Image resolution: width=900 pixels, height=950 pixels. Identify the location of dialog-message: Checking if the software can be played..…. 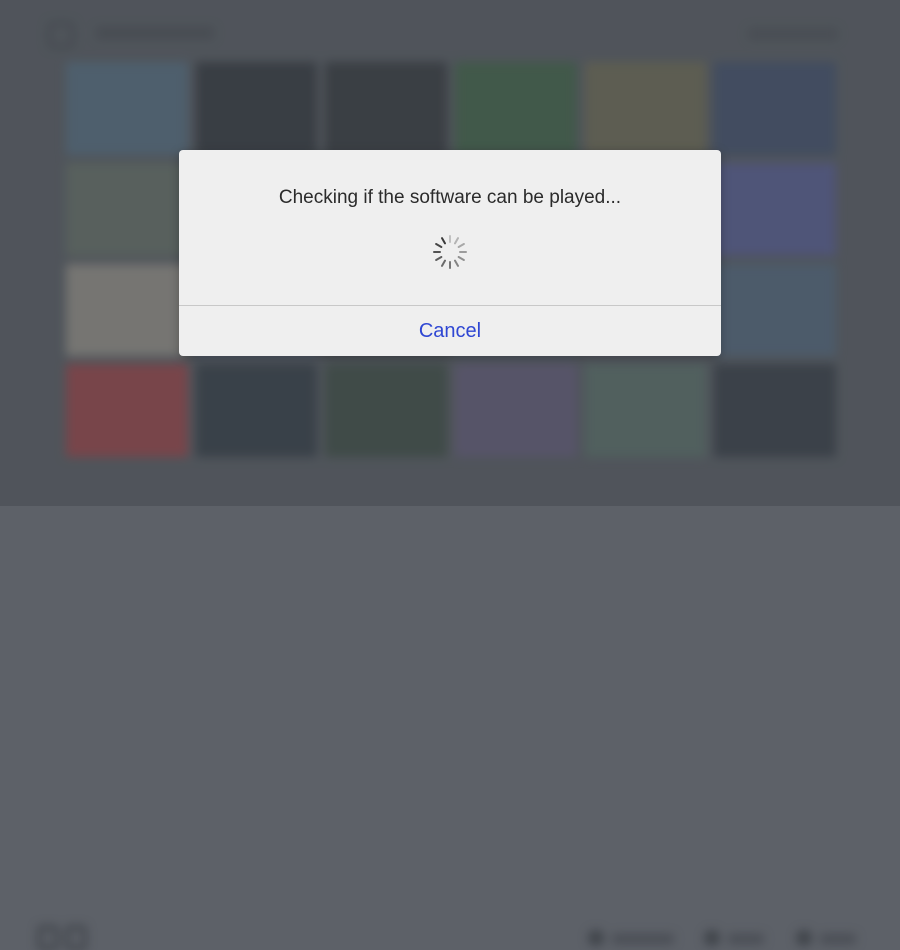
(450, 197).